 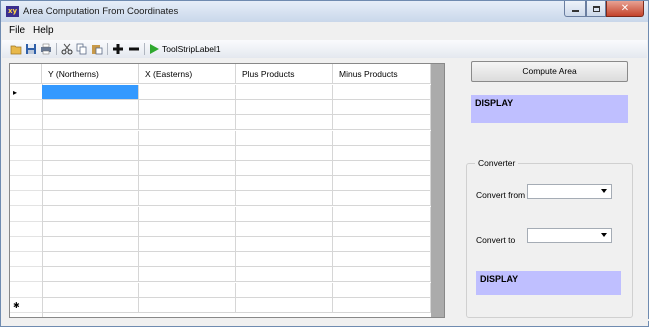 What do you see at coordinates (26, 92) in the screenshot?
I see `row-header: ▸` at bounding box center [26, 92].